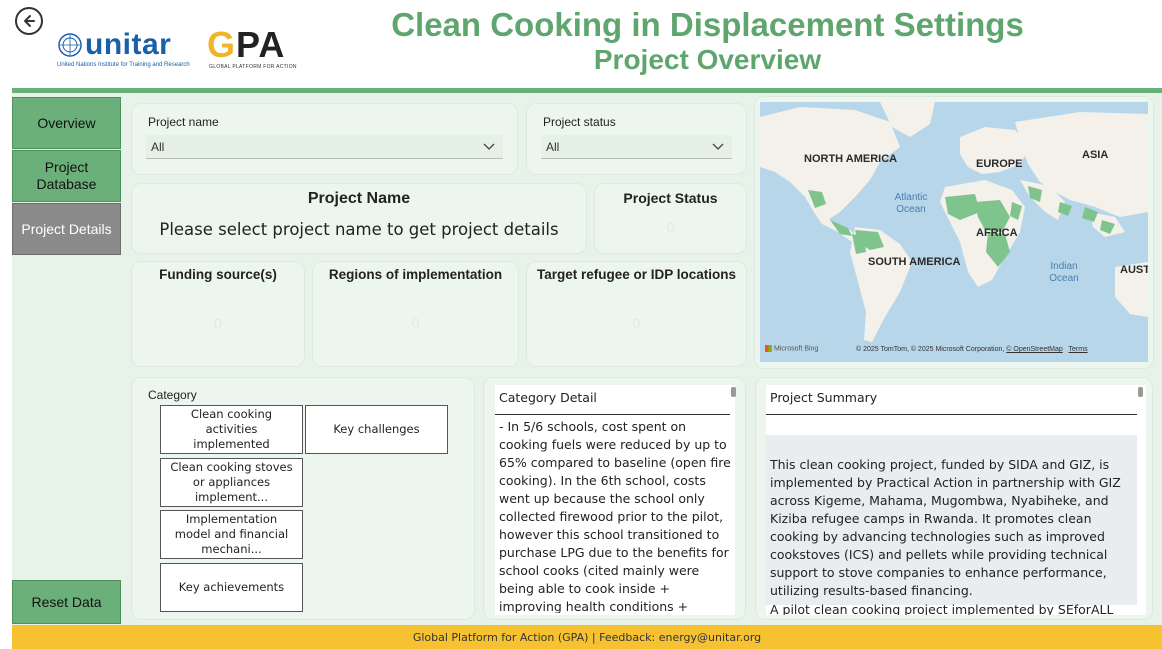 Image resolution: width=1162 pixels, height=649 pixels. What do you see at coordinates (636, 323) in the screenshot?
I see `target-locations-value: 0` at bounding box center [636, 323].